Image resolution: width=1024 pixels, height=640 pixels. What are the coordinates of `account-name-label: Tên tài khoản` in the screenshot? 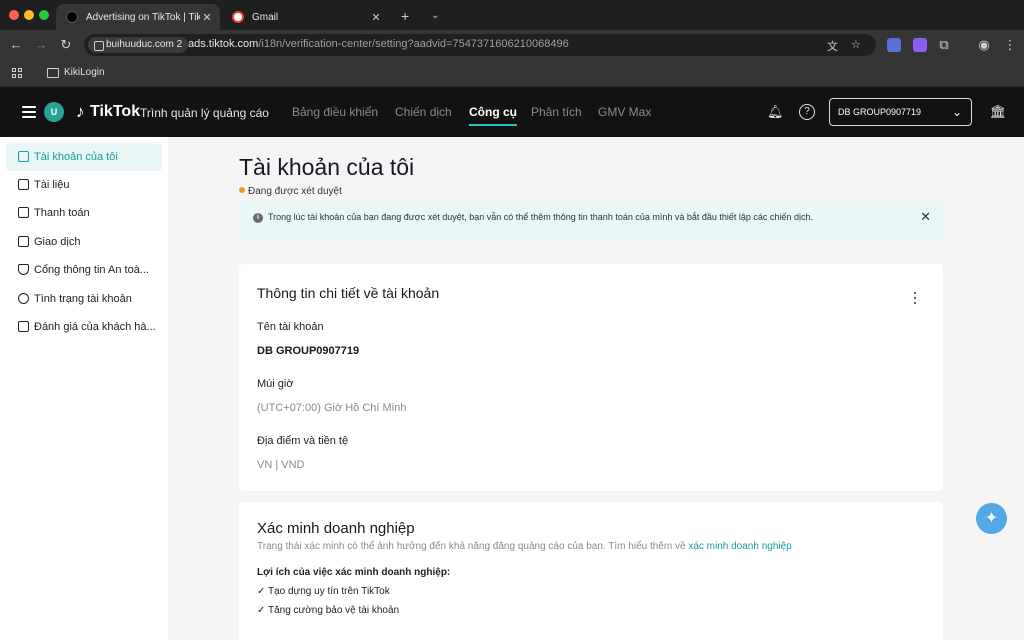 It's located at (290, 327).